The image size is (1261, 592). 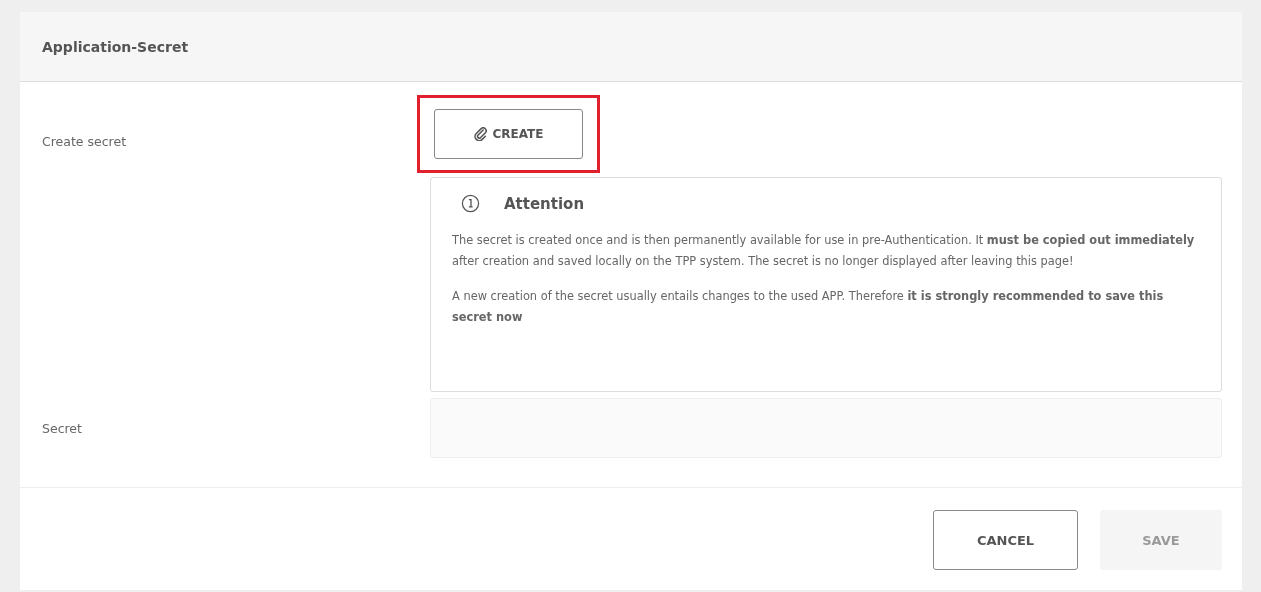 I want to click on cancel-button: CANCEL, so click(x=1005, y=540).